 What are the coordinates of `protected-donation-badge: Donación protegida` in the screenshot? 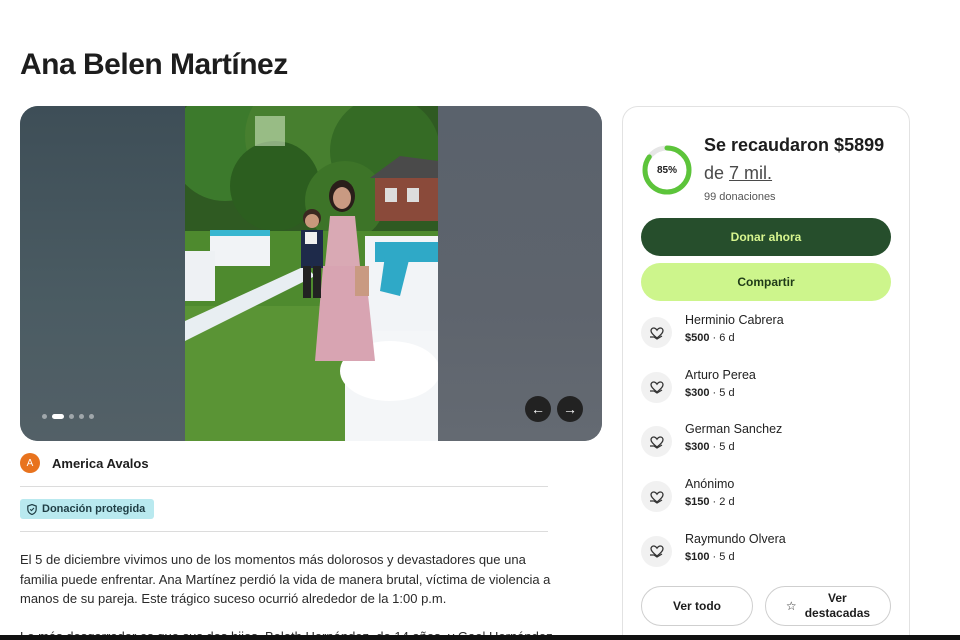 It's located at (87, 509).